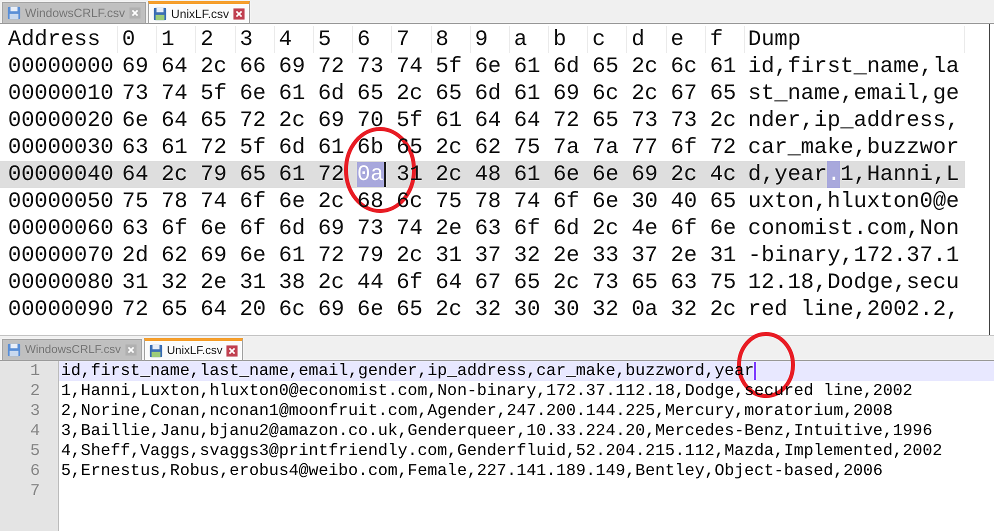 This screenshot has height=531, width=994. I want to click on byte-cell: 33, so click(605, 255).